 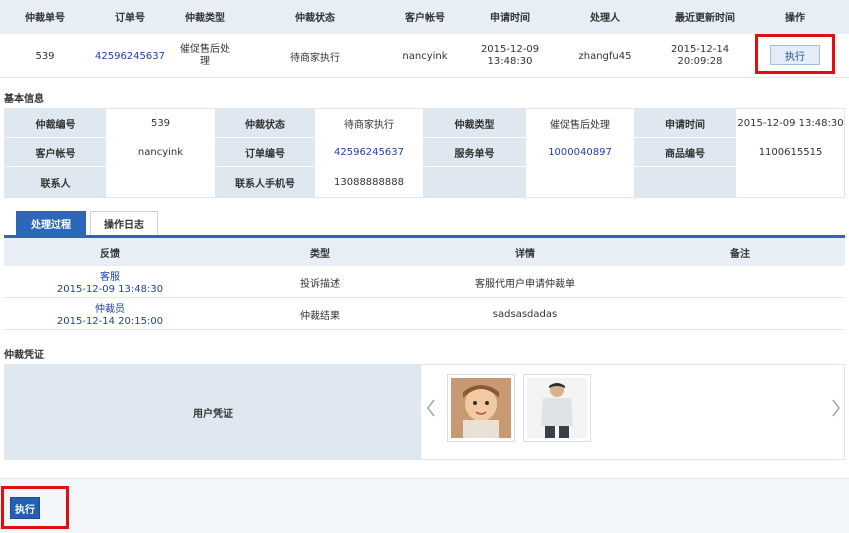 What do you see at coordinates (790, 123) in the screenshot?
I see `value-apply-time: 2015-12-09 13:48:30` at bounding box center [790, 123].